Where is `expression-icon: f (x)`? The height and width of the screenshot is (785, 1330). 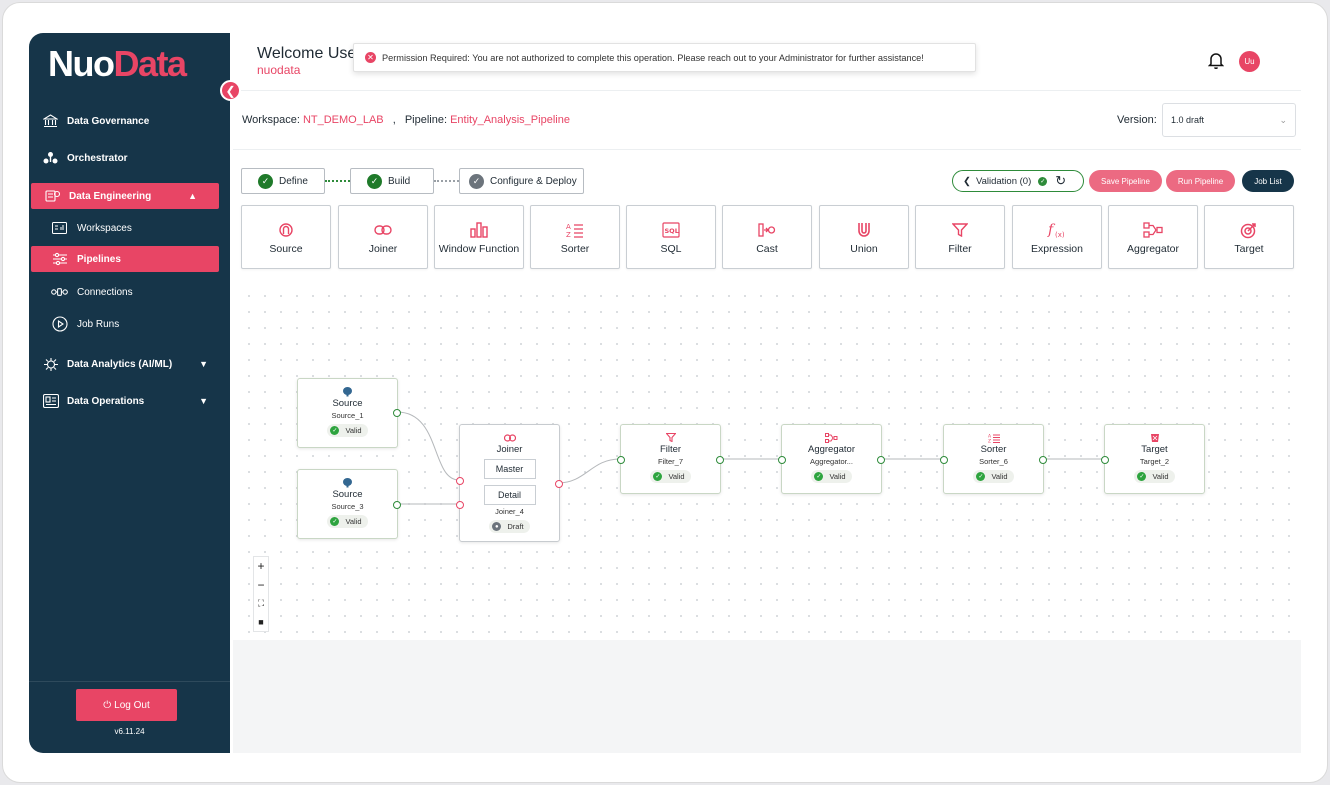
expression-icon: f (x) is located at coordinates (1057, 230).